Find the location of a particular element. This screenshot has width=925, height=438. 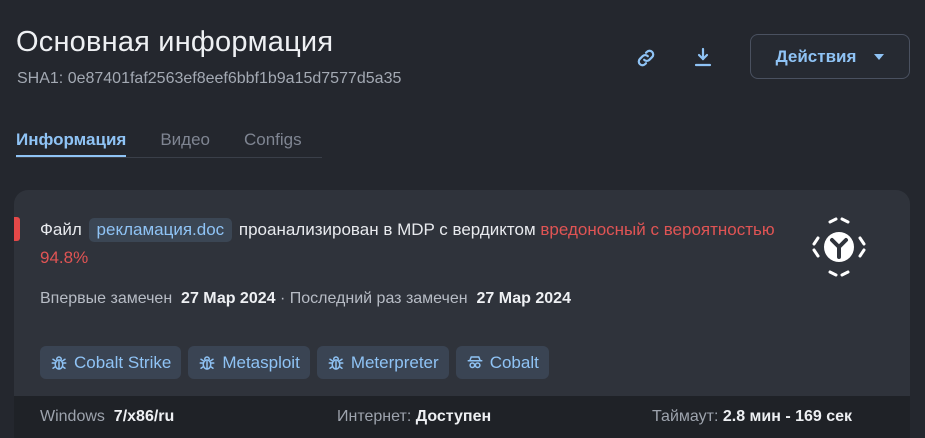

tag-cobalt: Cobalt is located at coordinates (502, 362).